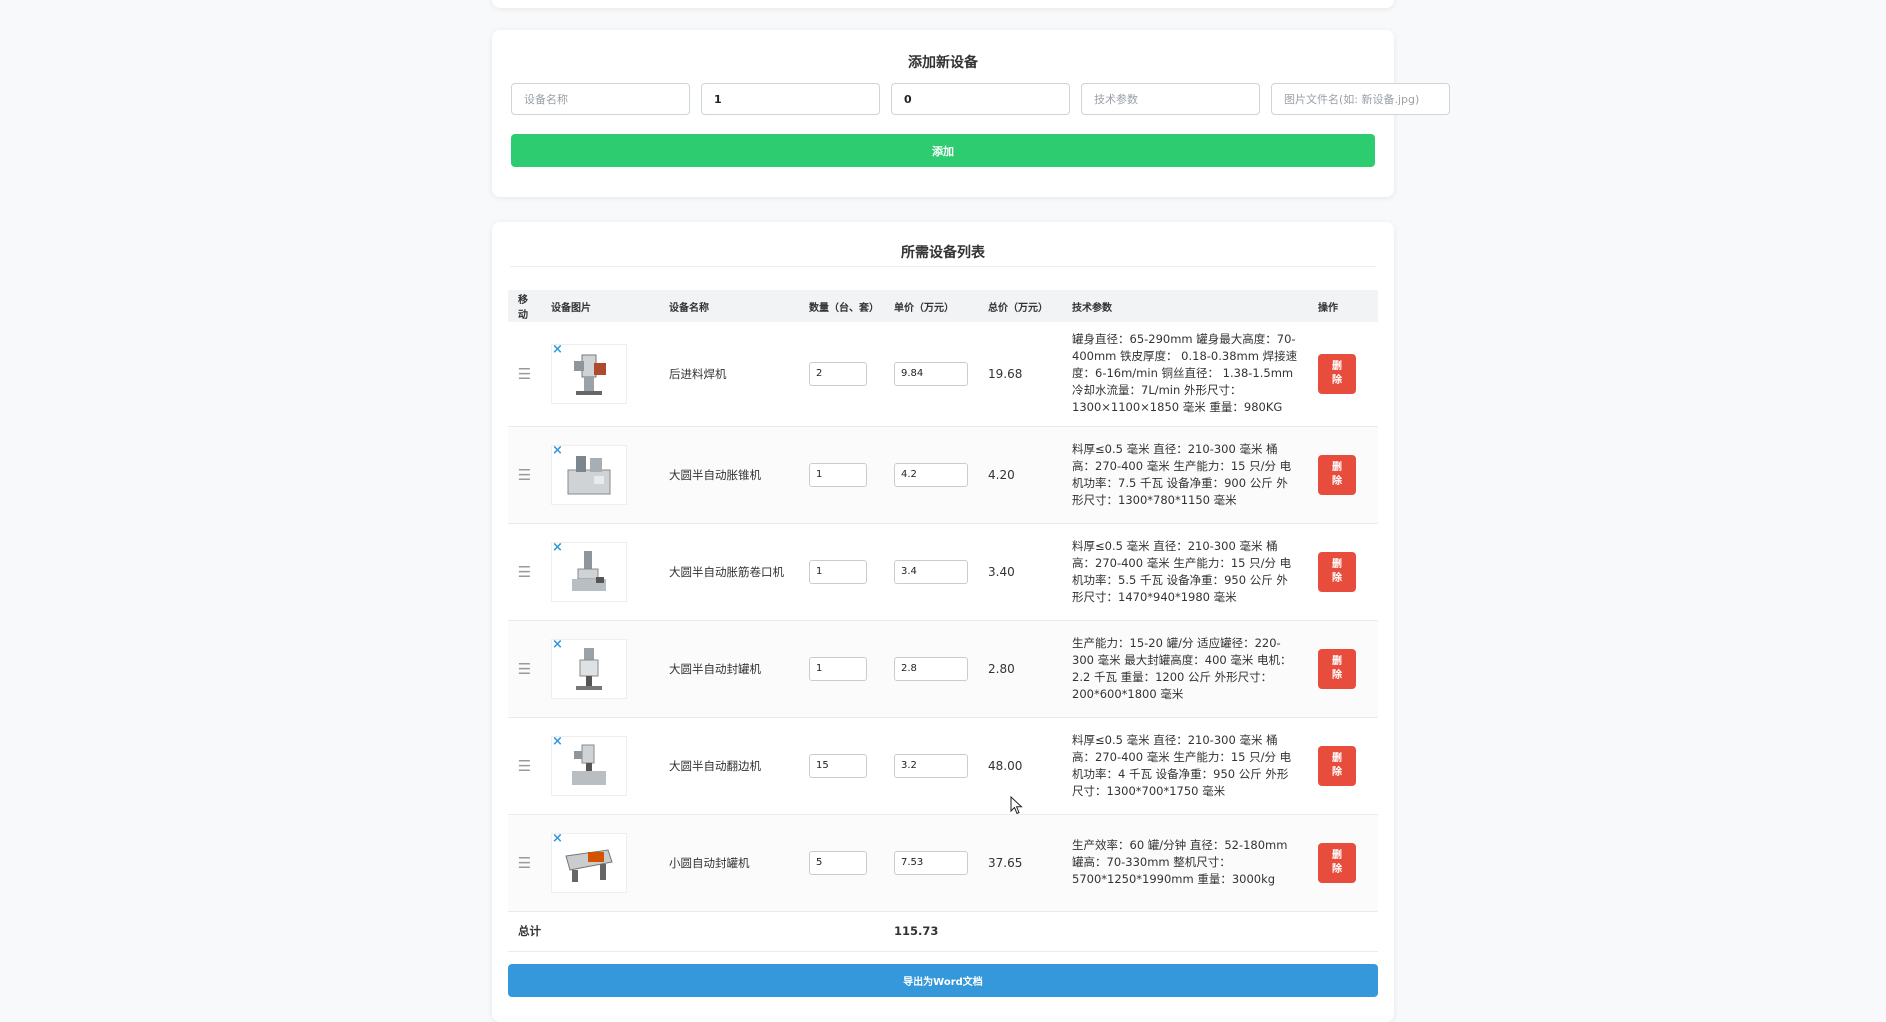 The image size is (1886, 1022). What do you see at coordinates (1328, 308) in the screenshot?
I see `header-op: 操作` at bounding box center [1328, 308].